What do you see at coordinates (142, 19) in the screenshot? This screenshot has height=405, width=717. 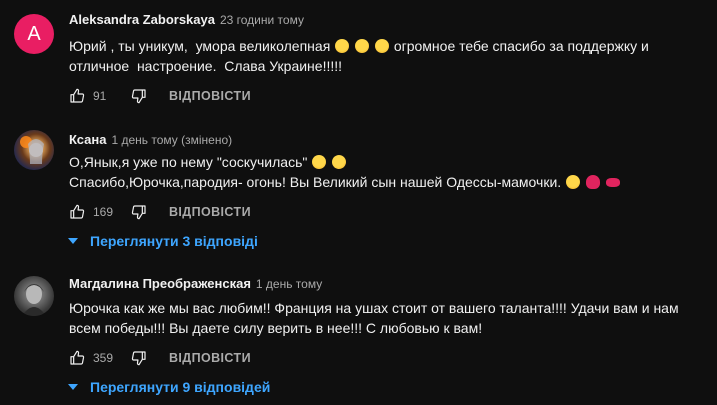 I see `comment-author: Aleksandra Zaborskaya` at bounding box center [142, 19].